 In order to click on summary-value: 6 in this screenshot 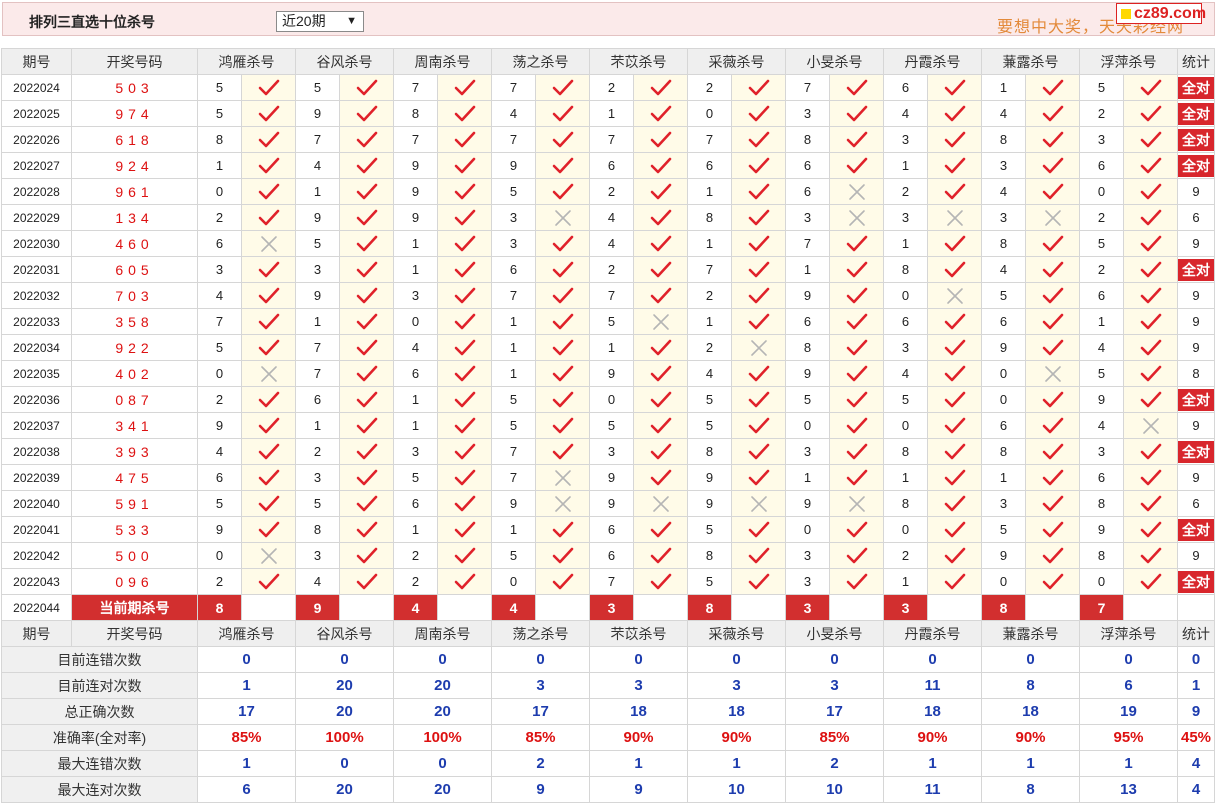, I will do `click(246, 789)`.